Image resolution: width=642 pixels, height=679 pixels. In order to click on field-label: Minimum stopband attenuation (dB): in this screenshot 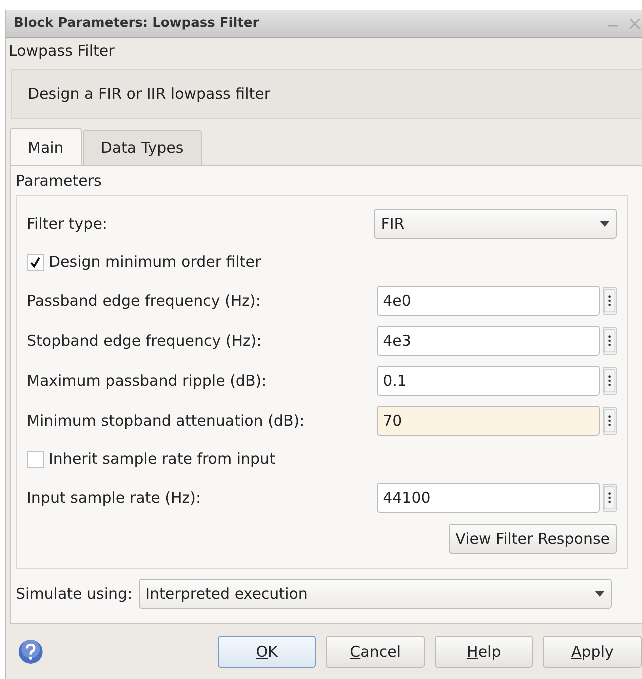, I will do `click(166, 421)`.